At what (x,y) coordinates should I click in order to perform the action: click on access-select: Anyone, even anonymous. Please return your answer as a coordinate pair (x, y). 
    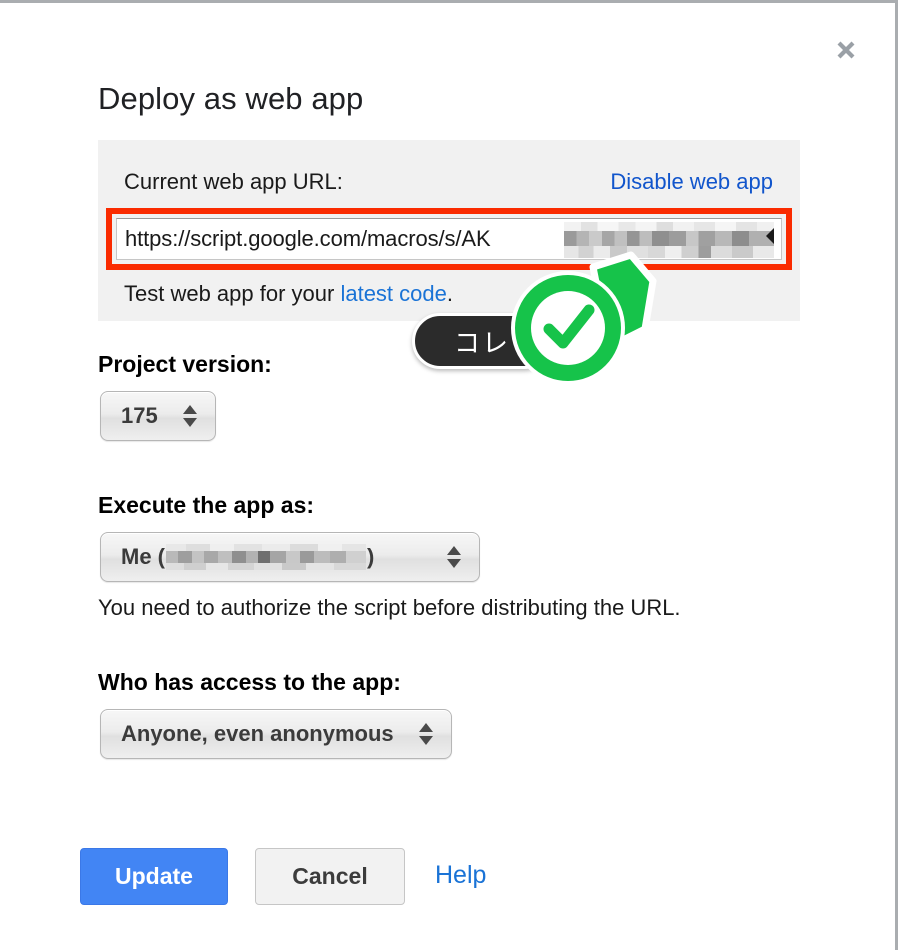
    Looking at the image, I should click on (276, 734).